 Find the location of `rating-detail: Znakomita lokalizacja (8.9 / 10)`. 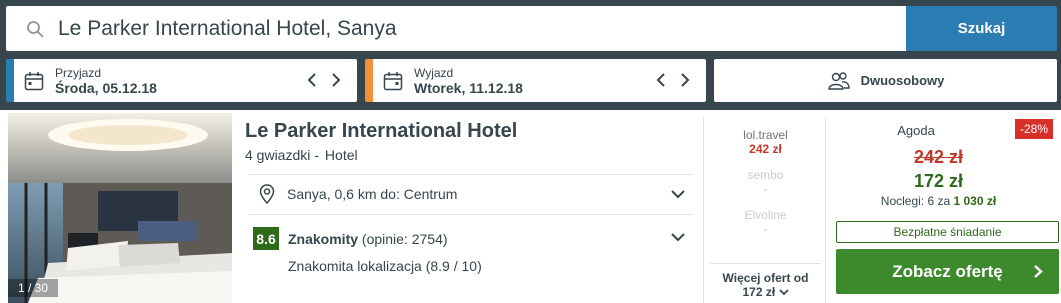

rating-detail: Znakomita lokalizacja (8.9 / 10) is located at coordinates (385, 266).